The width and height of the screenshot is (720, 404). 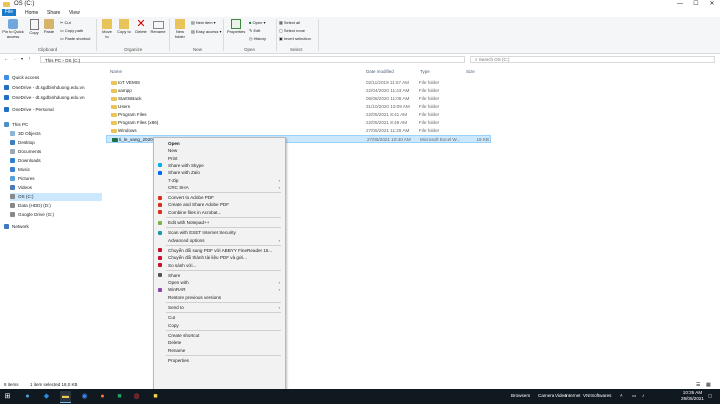 I want to click on nav-item-onedrive-1: OneDrive - dt.sgdbinhduong.edu.vn, so click(x=53, y=88).